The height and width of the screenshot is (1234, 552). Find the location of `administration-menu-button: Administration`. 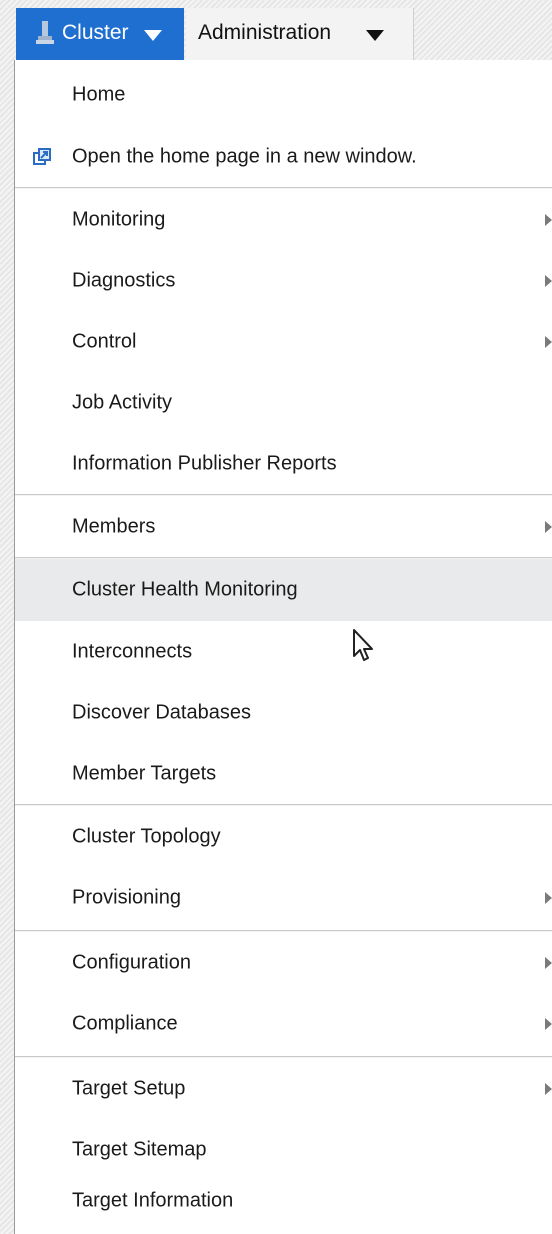

administration-menu-button: Administration is located at coordinates (300, 34).